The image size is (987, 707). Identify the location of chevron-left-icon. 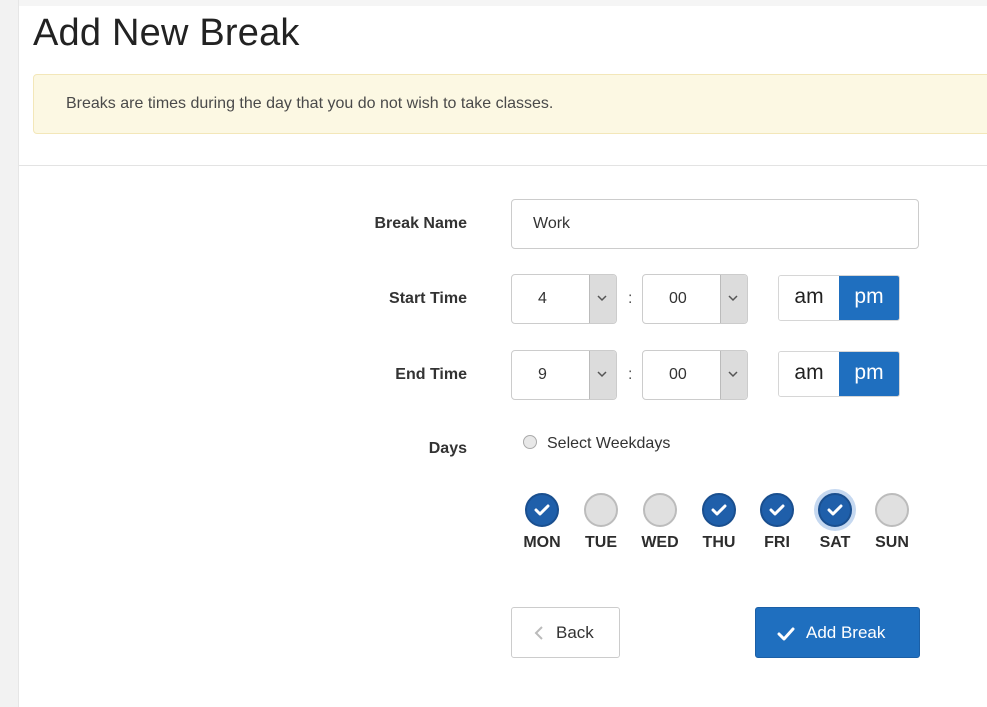
(539, 635).